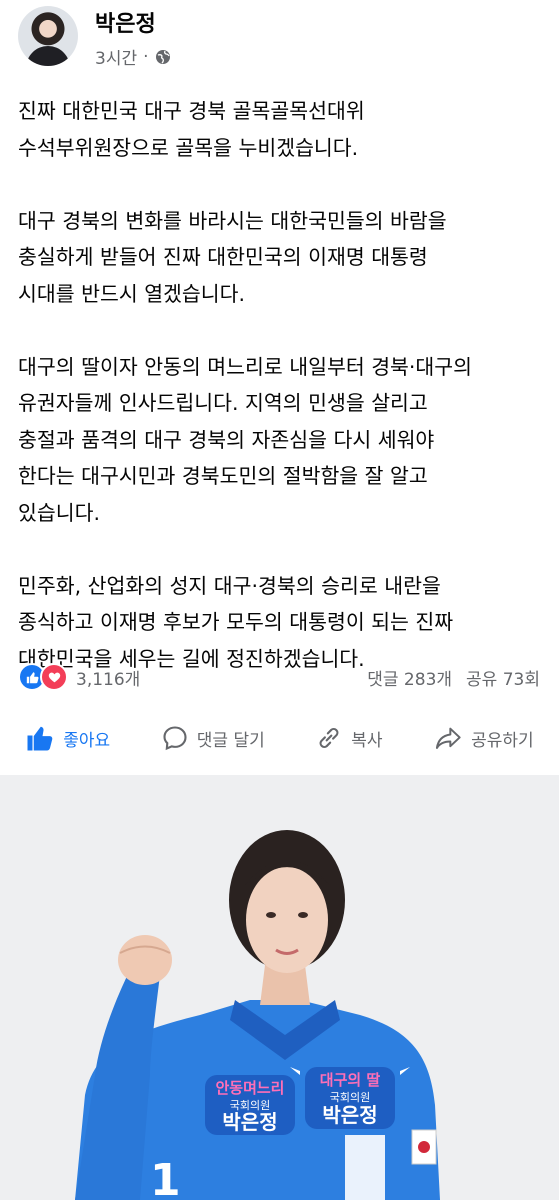 The width and height of the screenshot is (559, 1200). What do you see at coordinates (409, 677) in the screenshot?
I see `comment-count: 댓글 283개` at bounding box center [409, 677].